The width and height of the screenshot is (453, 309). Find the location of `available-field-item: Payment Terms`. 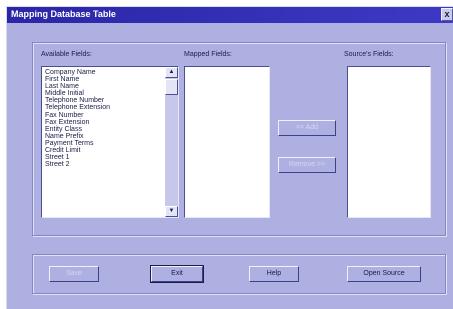

available-field-item: Payment Terms is located at coordinates (111, 143).